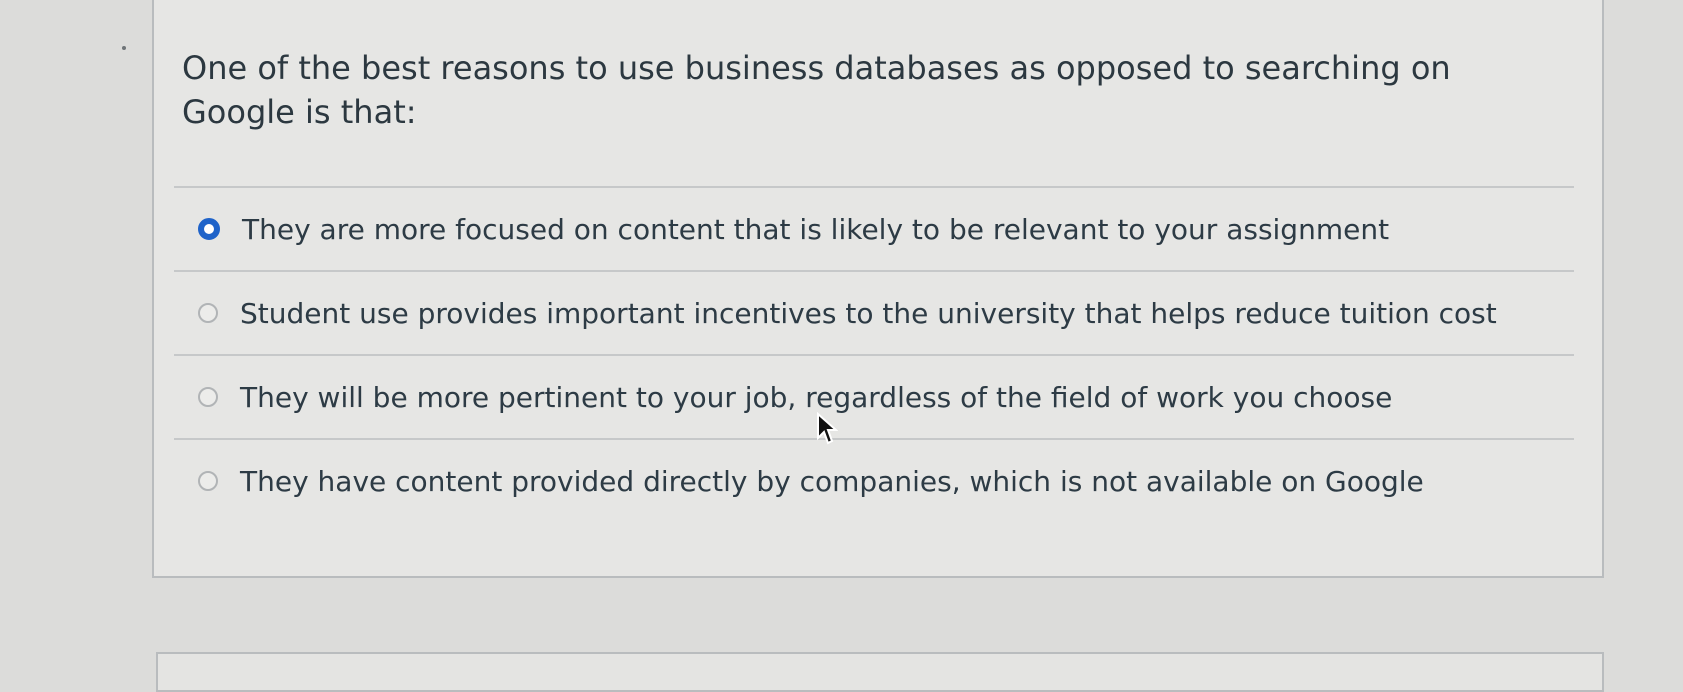 Image resolution: width=1683 pixels, height=692 pixels. Describe the element at coordinates (827, 428) in the screenshot. I see `mouse-pointer-icon` at that location.